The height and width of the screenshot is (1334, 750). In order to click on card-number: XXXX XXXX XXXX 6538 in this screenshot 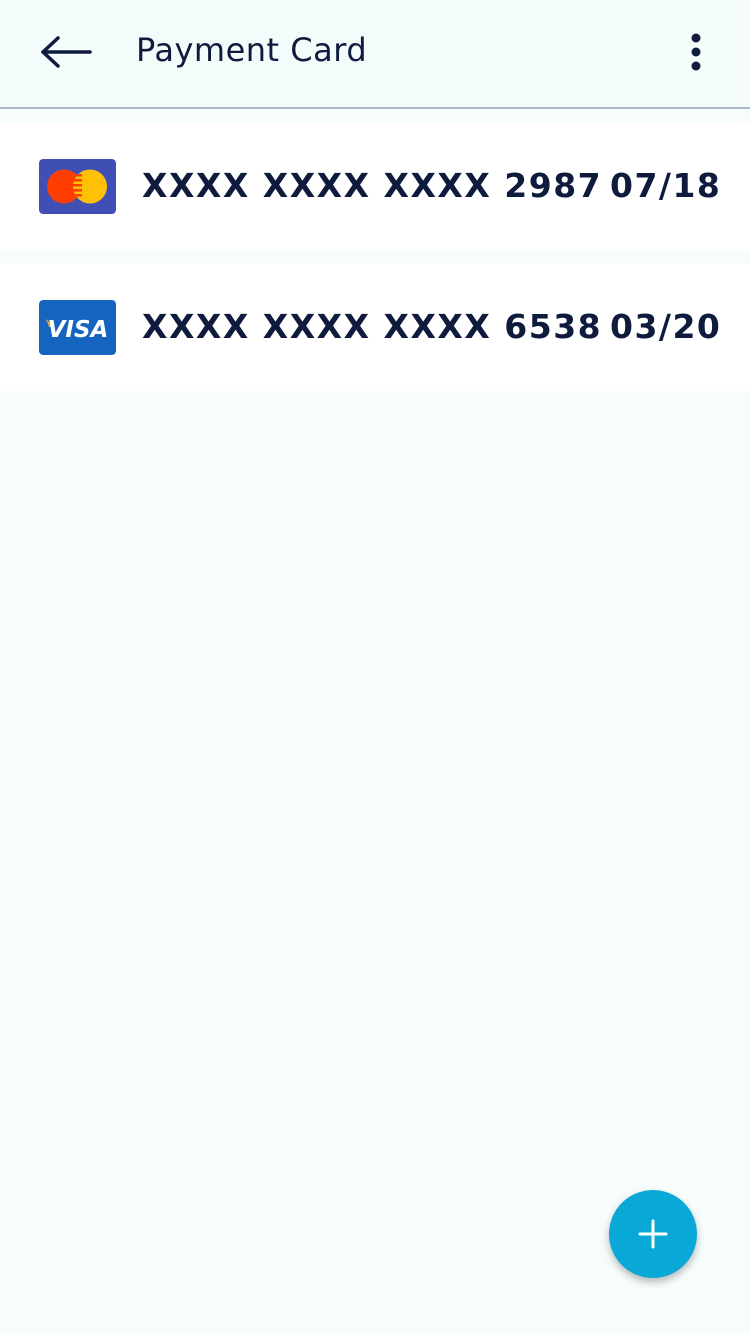, I will do `click(372, 326)`.